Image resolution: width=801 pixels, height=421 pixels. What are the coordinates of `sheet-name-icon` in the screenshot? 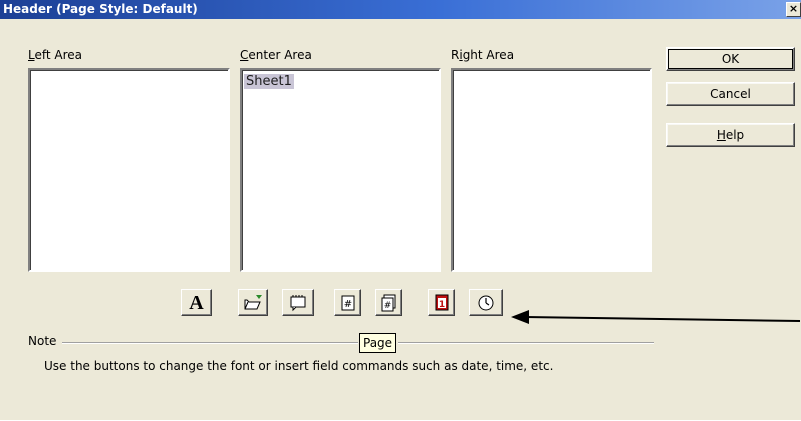 It's located at (298, 303).